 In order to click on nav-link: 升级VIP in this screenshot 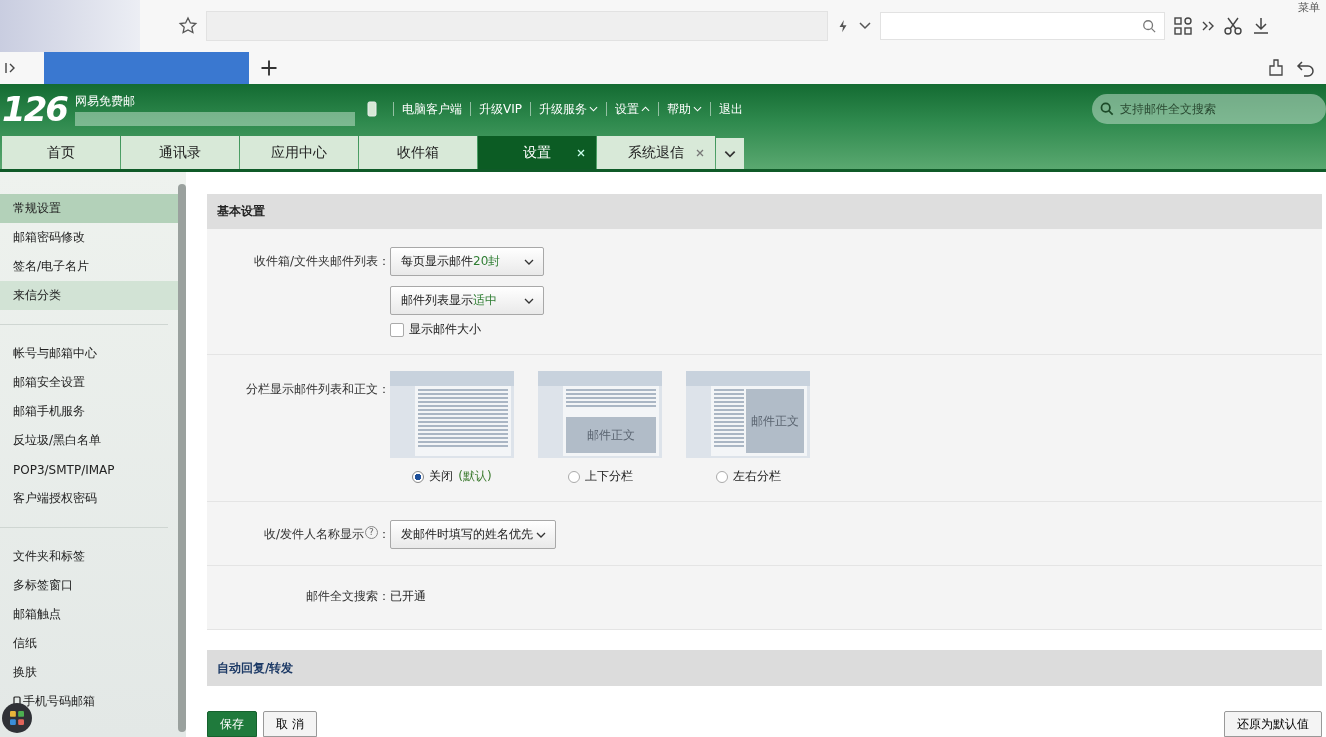, I will do `click(500, 109)`.